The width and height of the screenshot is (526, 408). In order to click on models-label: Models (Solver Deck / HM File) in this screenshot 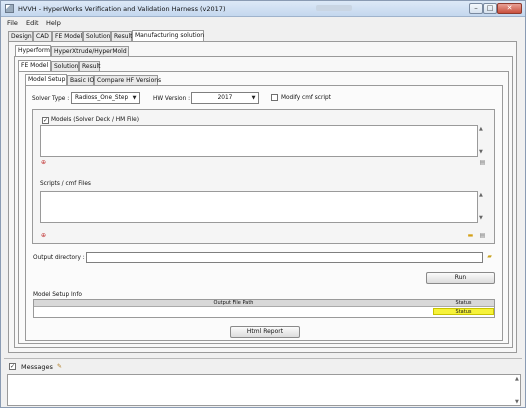, I will do `click(95, 120)`.